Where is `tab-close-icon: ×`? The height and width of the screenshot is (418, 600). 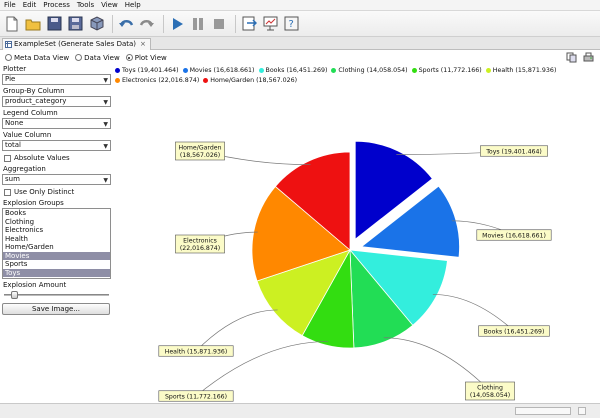 tab-close-icon: × is located at coordinates (143, 44).